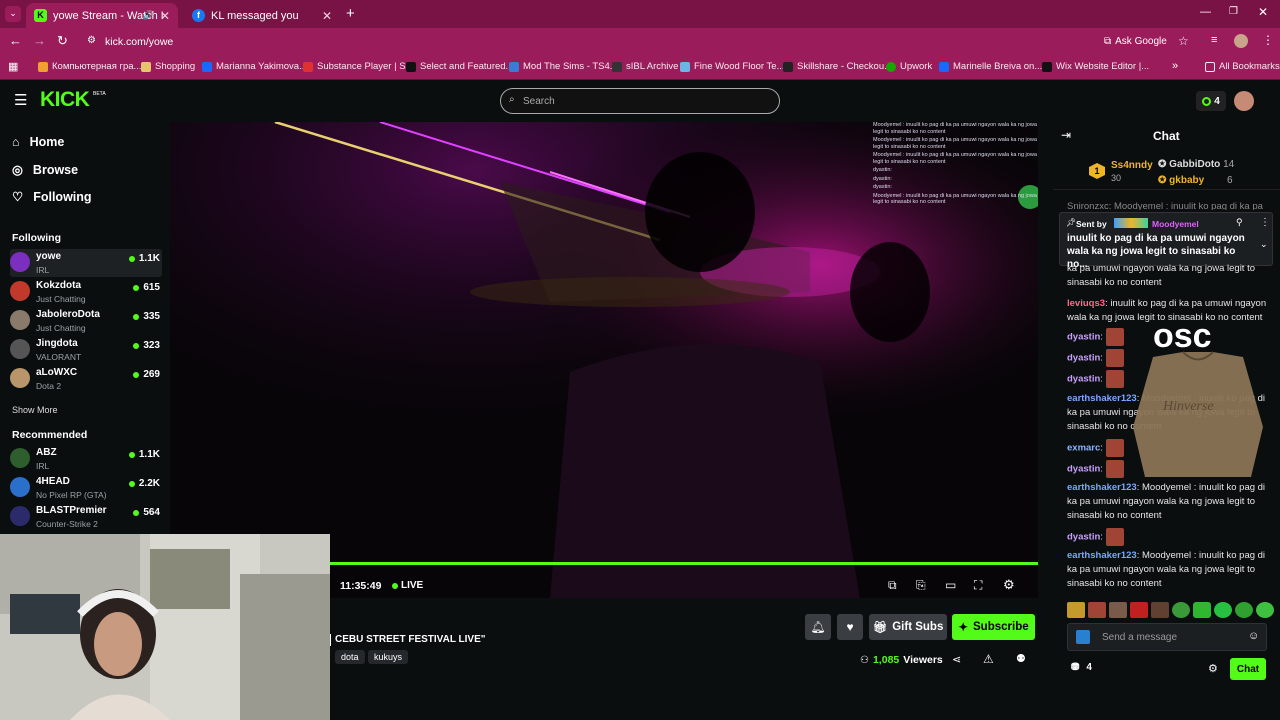  What do you see at coordinates (909, 66) in the screenshot?
I see `bookmark-item: Upwork` at bounding box center [909, 66].